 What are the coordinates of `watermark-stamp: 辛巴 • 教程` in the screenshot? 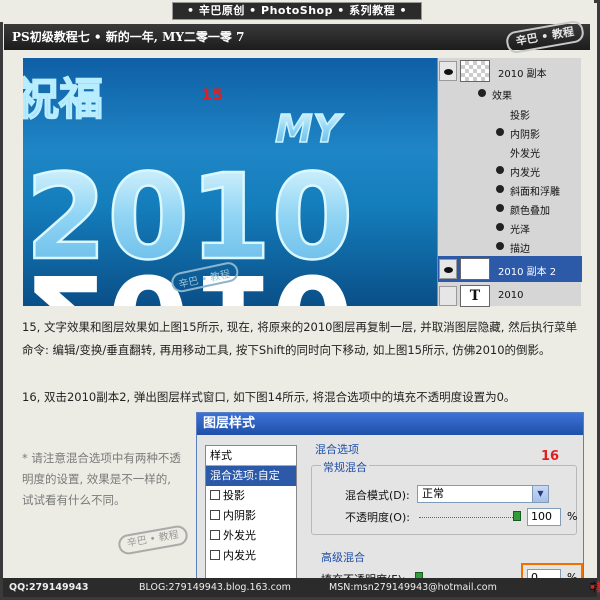 It's located at (545, 37).